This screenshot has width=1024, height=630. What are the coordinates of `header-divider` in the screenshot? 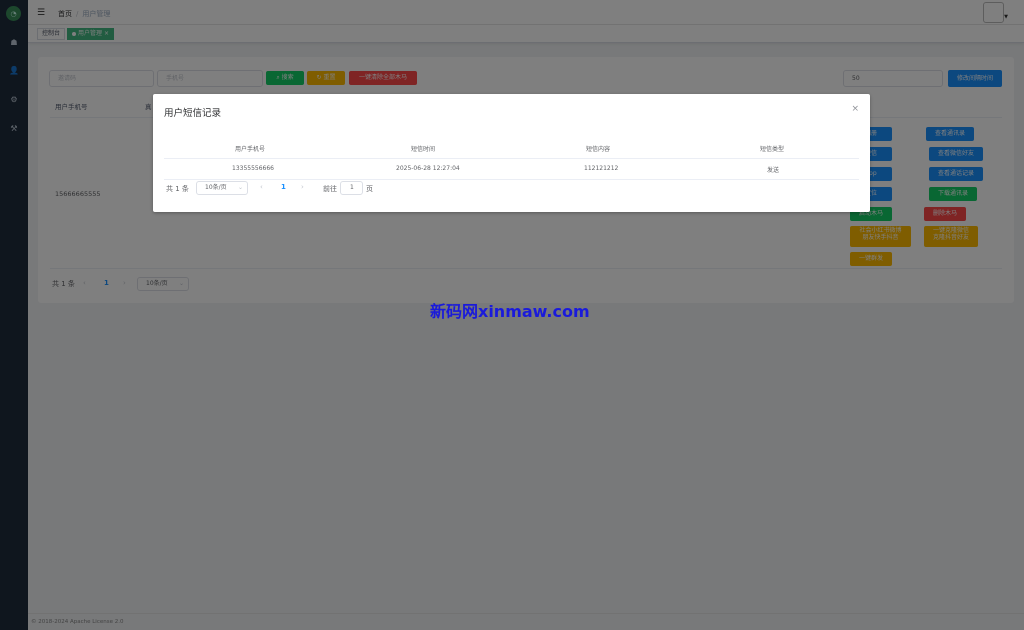 It's located at (511, 158).